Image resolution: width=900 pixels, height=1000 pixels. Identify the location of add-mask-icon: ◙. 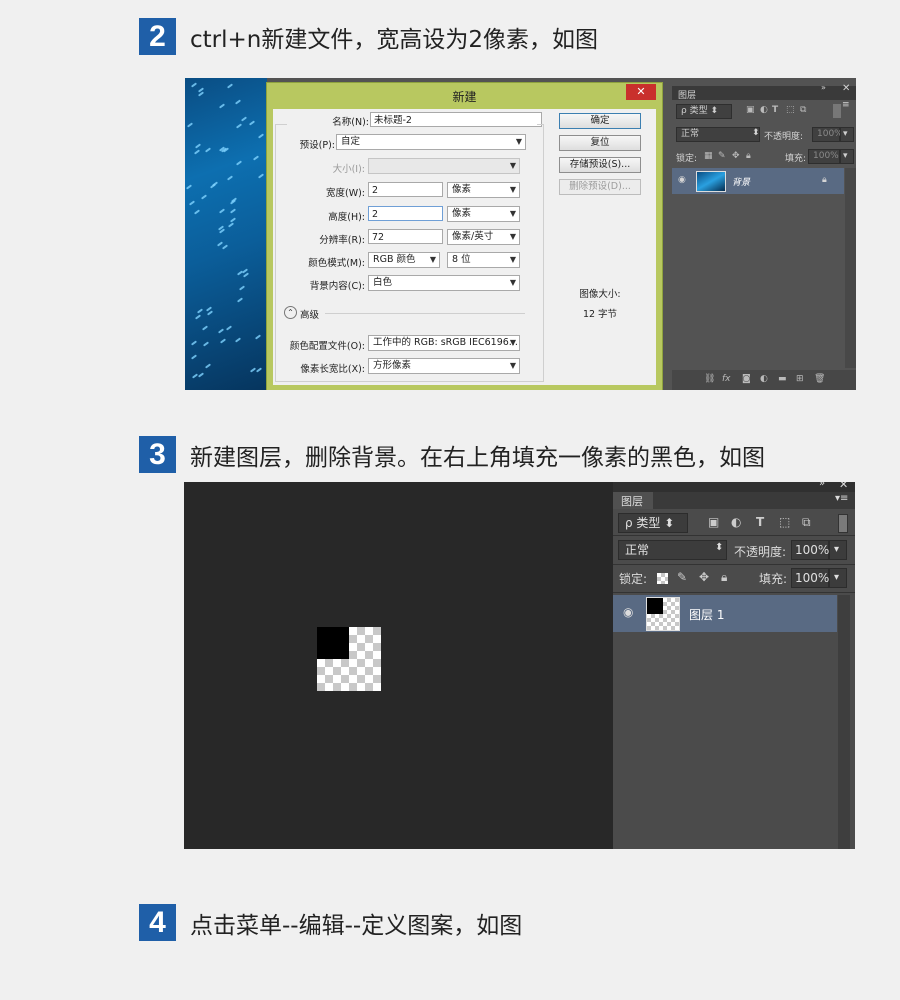
(746, 379).